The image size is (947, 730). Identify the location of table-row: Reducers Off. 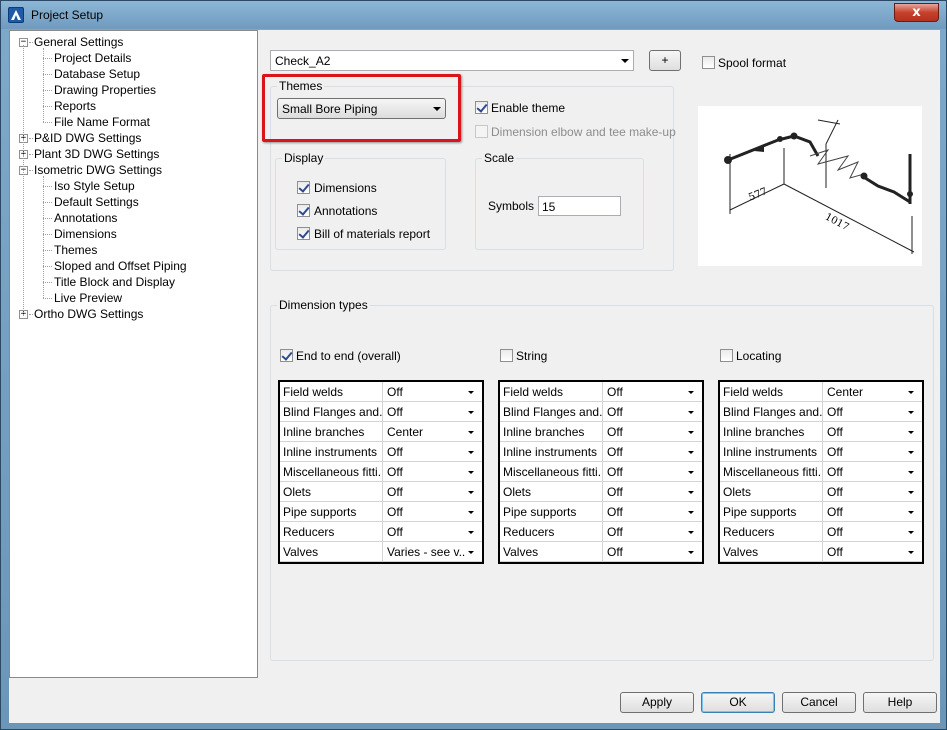
(601, 532).